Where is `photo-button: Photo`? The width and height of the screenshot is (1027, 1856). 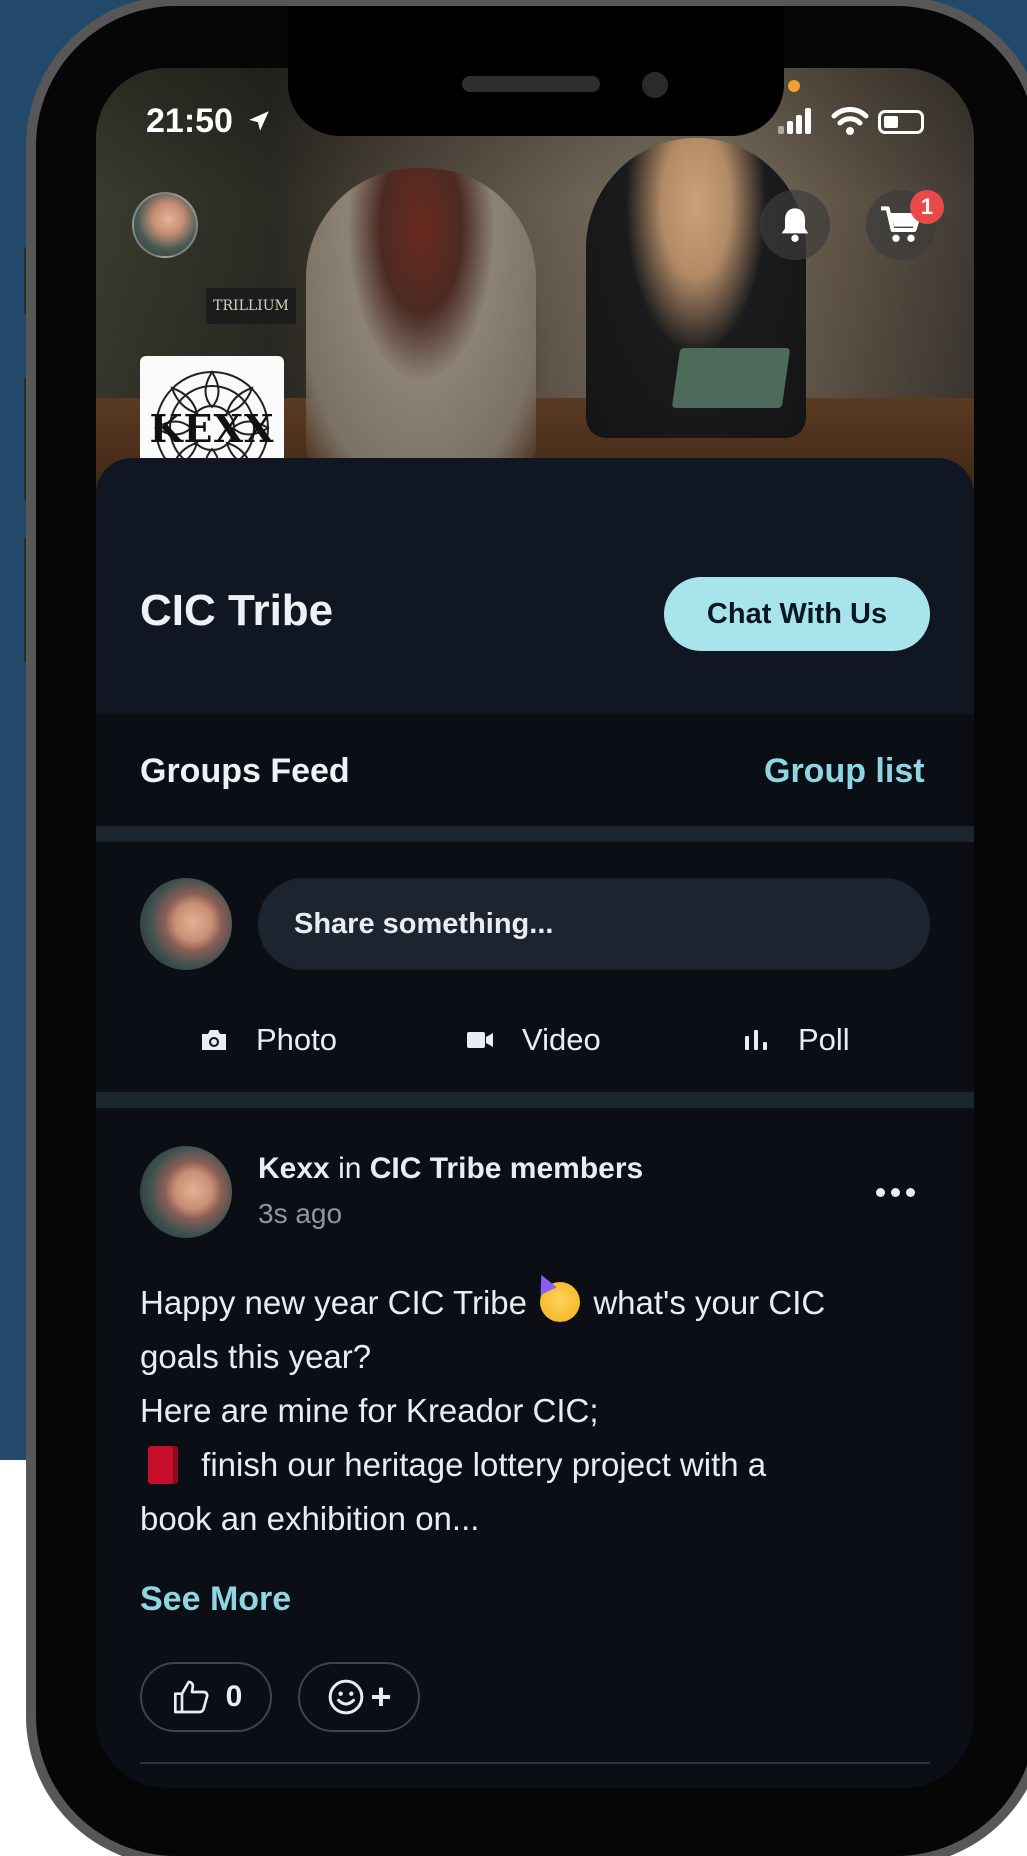 photo-button: Photo is located at coordinates (268, 1040).